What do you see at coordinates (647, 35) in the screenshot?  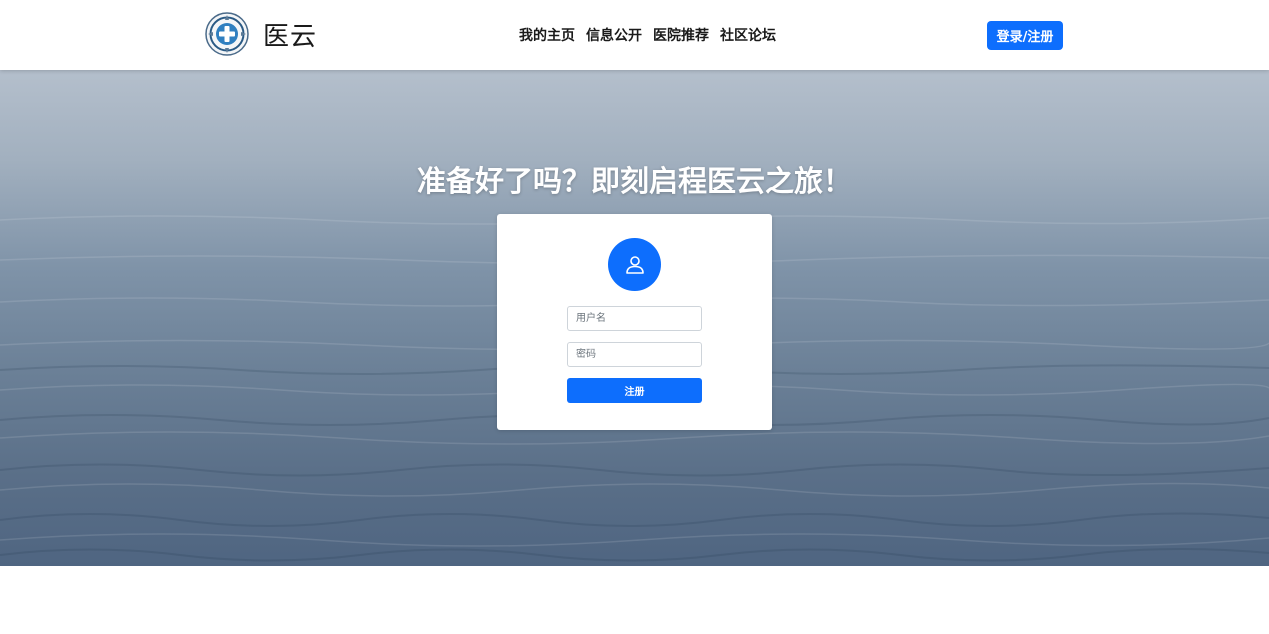 I see `main-nav: 我的主页 信息公开 医院推荐 社区论坛` at bounding box center [647, 35].